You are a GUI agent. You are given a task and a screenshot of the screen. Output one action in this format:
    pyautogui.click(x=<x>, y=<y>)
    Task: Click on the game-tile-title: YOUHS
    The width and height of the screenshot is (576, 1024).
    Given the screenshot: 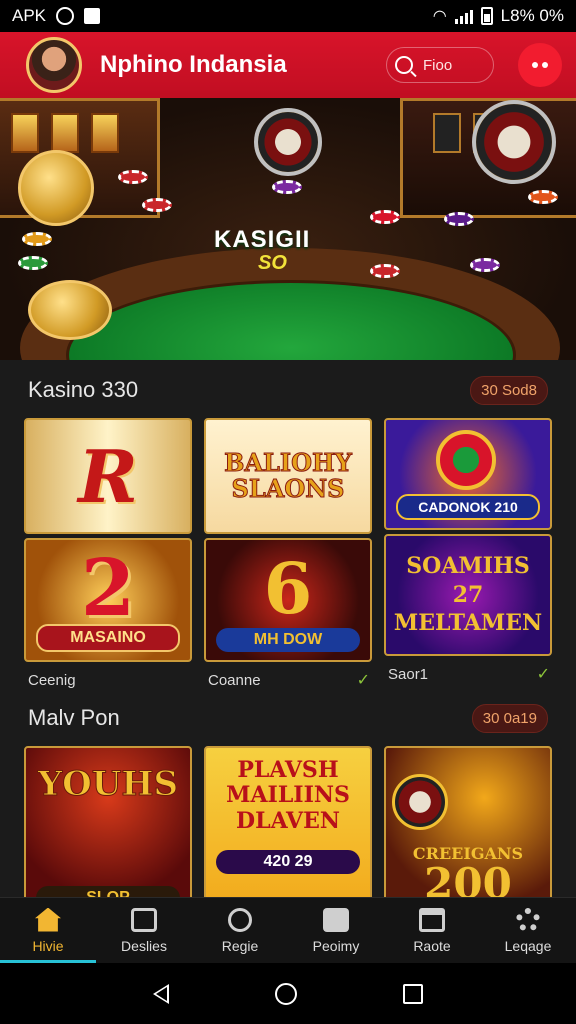 What is the action you would take?
    pyautogui.click(x=108, y=784)
    